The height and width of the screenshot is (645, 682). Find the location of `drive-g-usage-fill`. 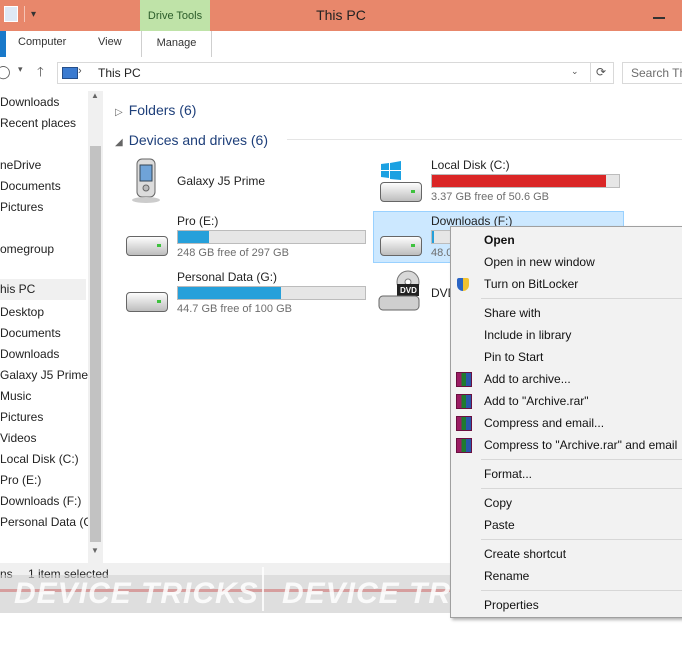

drive-g-usage-fill is located at coordinates (230, 293).